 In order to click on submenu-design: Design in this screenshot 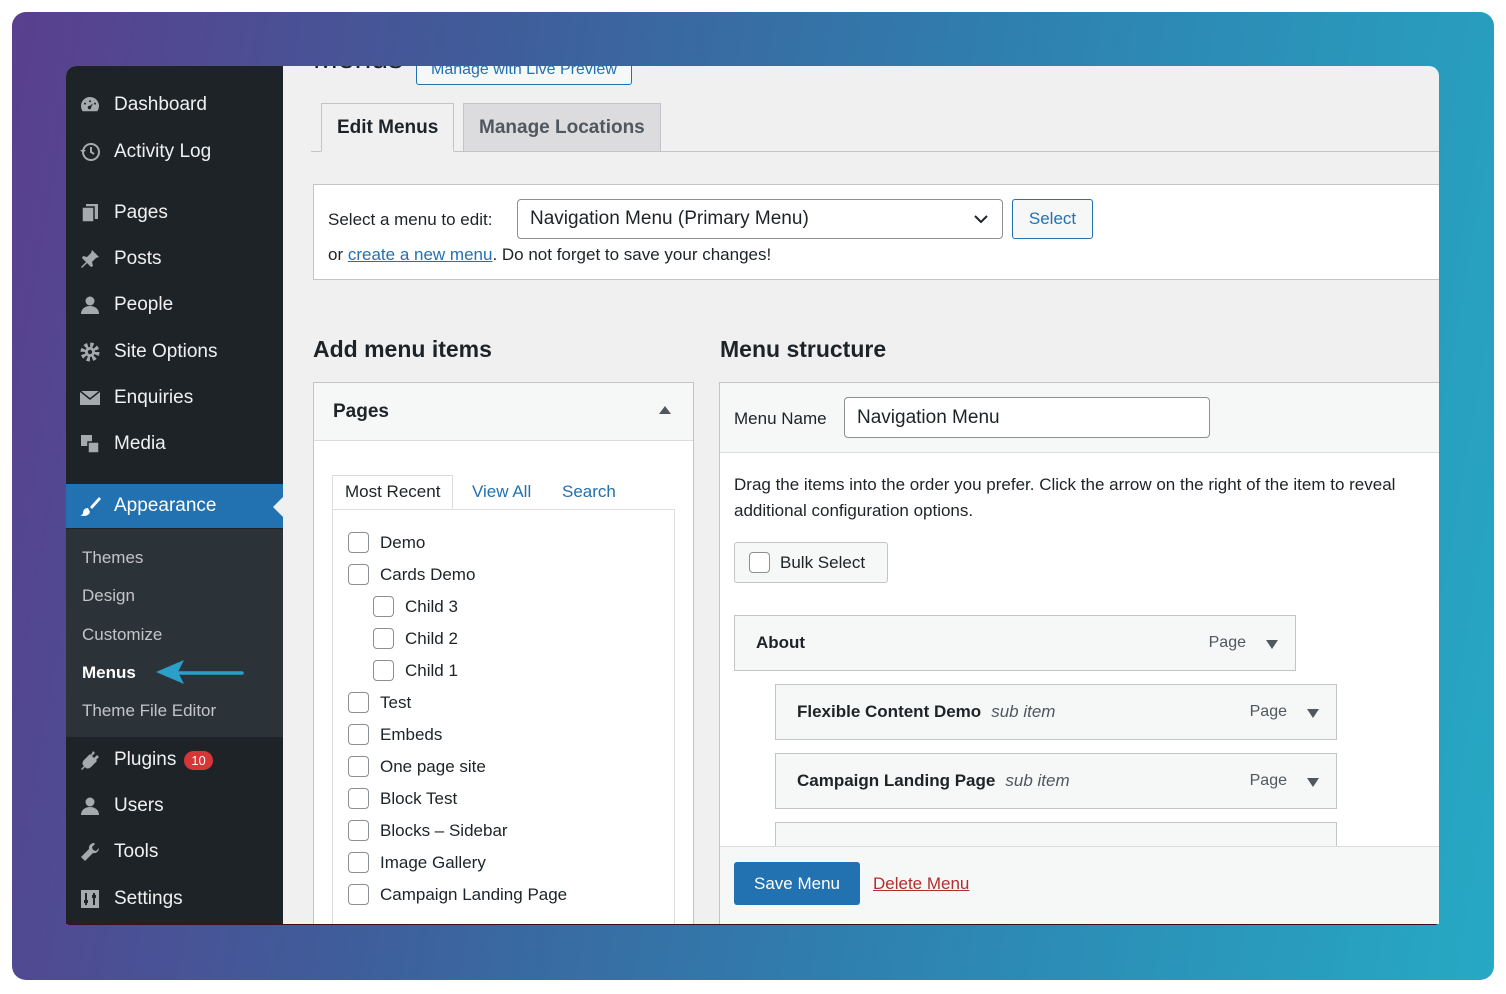, I will do `click(108, 596)`.